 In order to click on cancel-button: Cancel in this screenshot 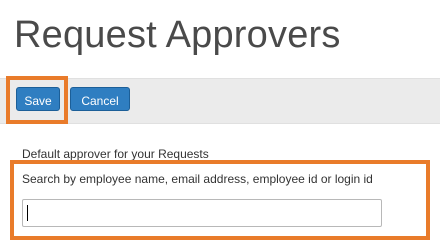, I will do `click(100, 99)`.